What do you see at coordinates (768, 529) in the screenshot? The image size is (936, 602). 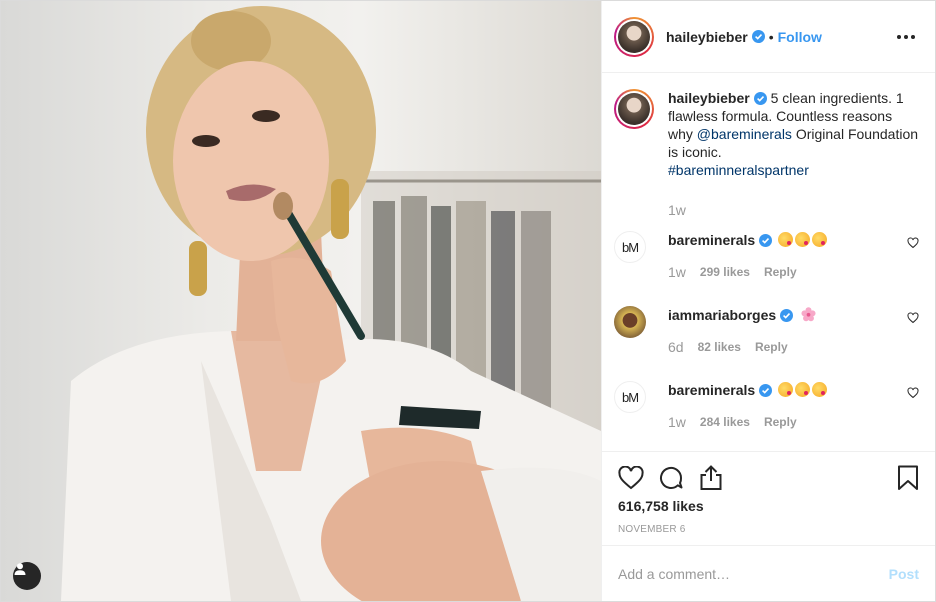 I see `post-date: NOVEMBER 6` at bounding box center [768, 529].